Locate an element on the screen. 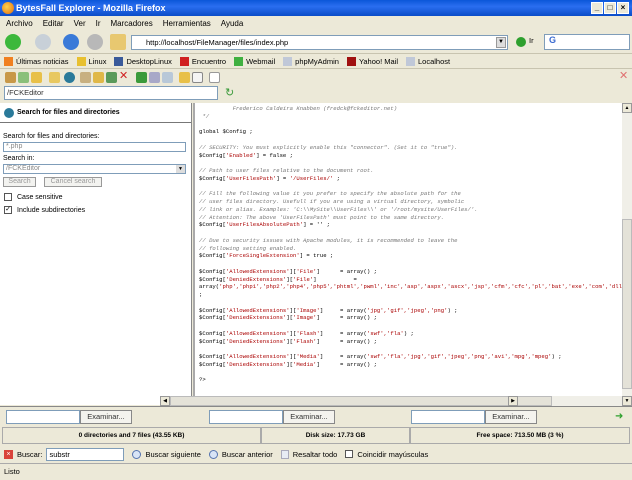 The image size is (632, 480). back-icon is located at coordinates (13, 42).